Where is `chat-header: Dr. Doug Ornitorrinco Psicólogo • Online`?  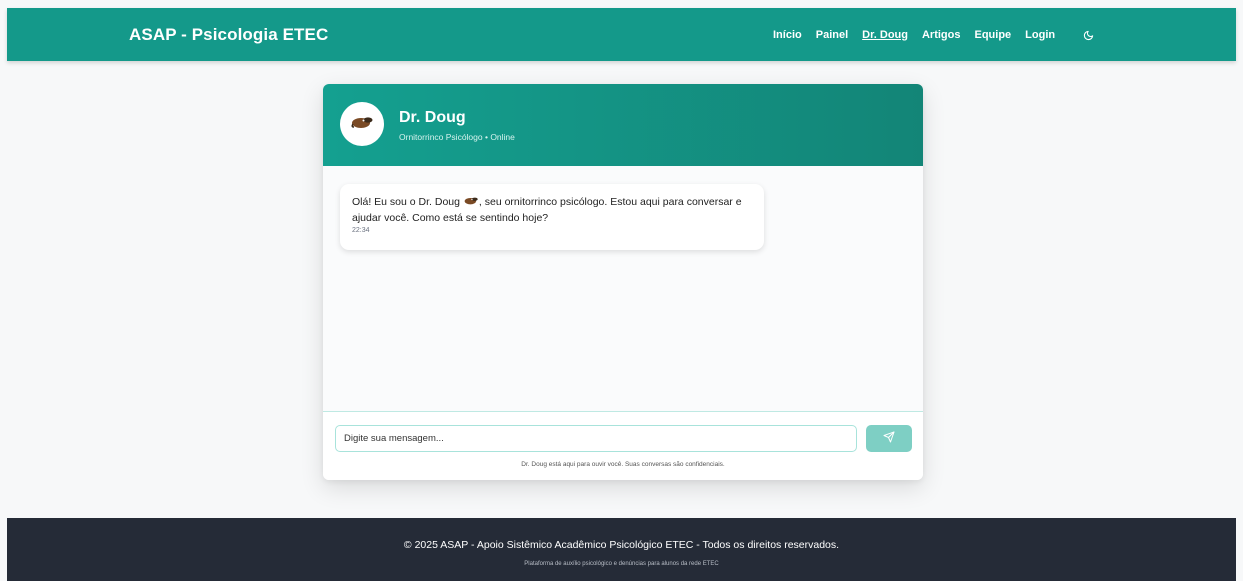 chat-header: Dr. Doug Ornitorrinco Psicólogo • Online is located at coordinates (623, 125).